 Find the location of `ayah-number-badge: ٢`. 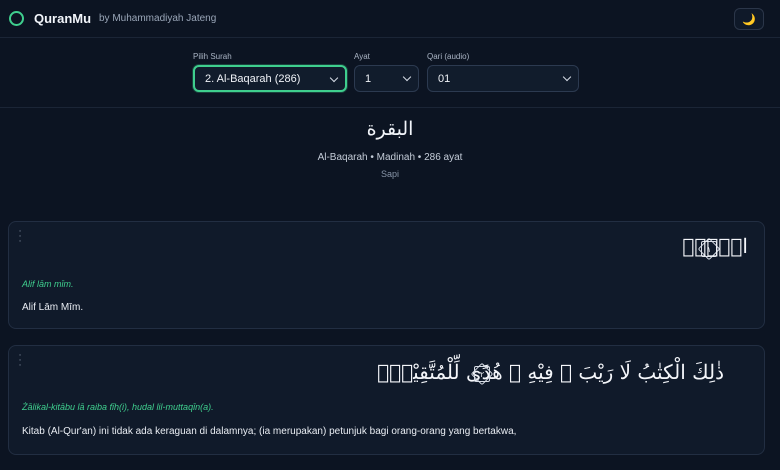

ayah-number-badge: ٢ is located at coordinates (482, 374).